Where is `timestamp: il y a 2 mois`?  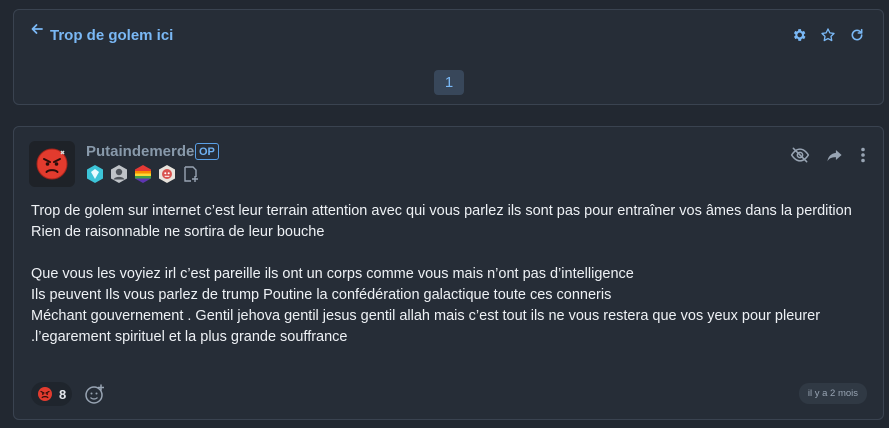 timestamp: il y a 2 mois is located at coordinates (832, 393).